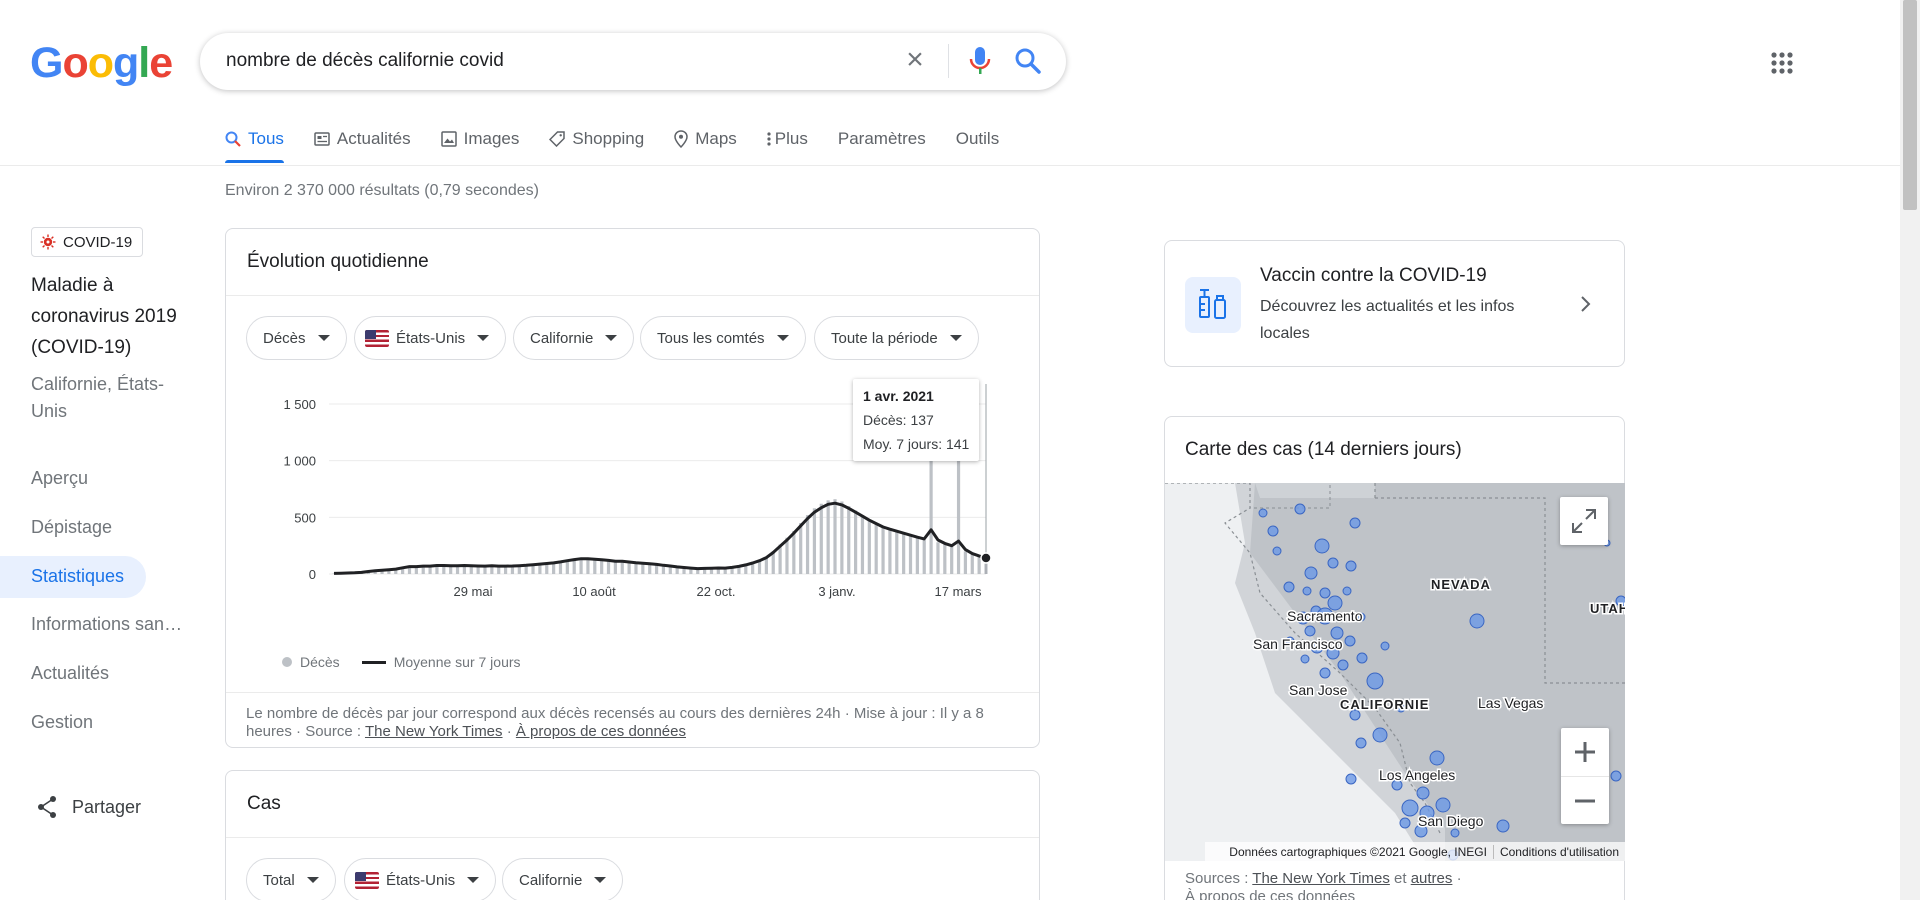 This screenshot has width=1920, height=900. I want to click on sidebar-item-apercu: Aperçu, so click(59, 478).